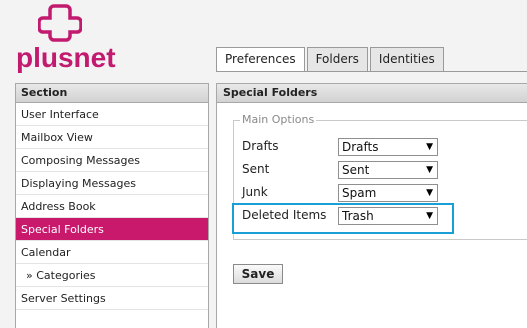 This screenshot has height=328, width=527. Describe the element at coordinates (112, 275) in the screenshot. I see `sidebar-item-categories: » Categories` at that location.